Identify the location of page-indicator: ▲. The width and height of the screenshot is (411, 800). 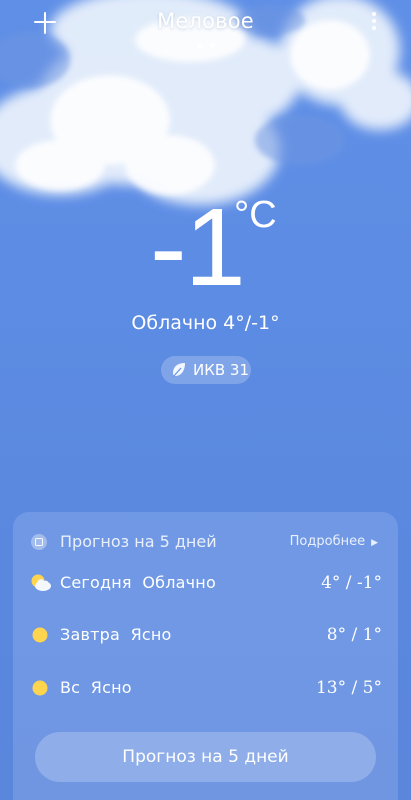
(205, 45).